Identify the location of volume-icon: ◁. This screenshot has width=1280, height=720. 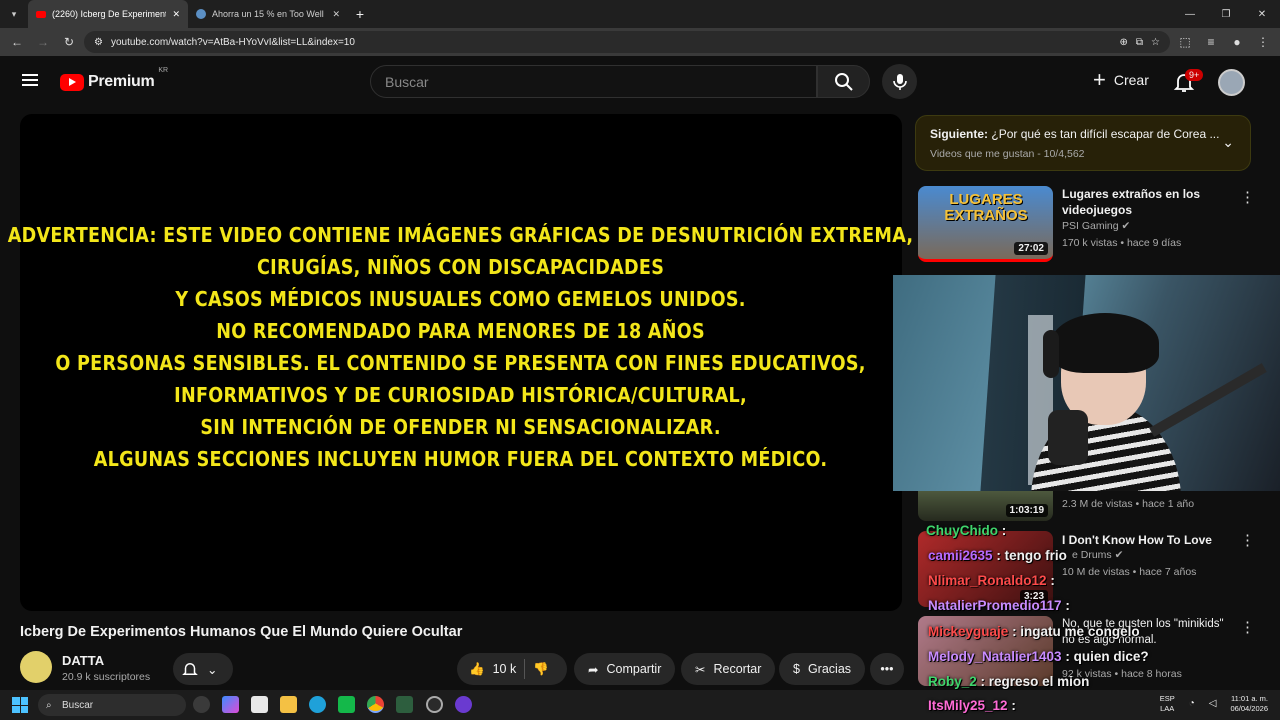
(1213, 704).